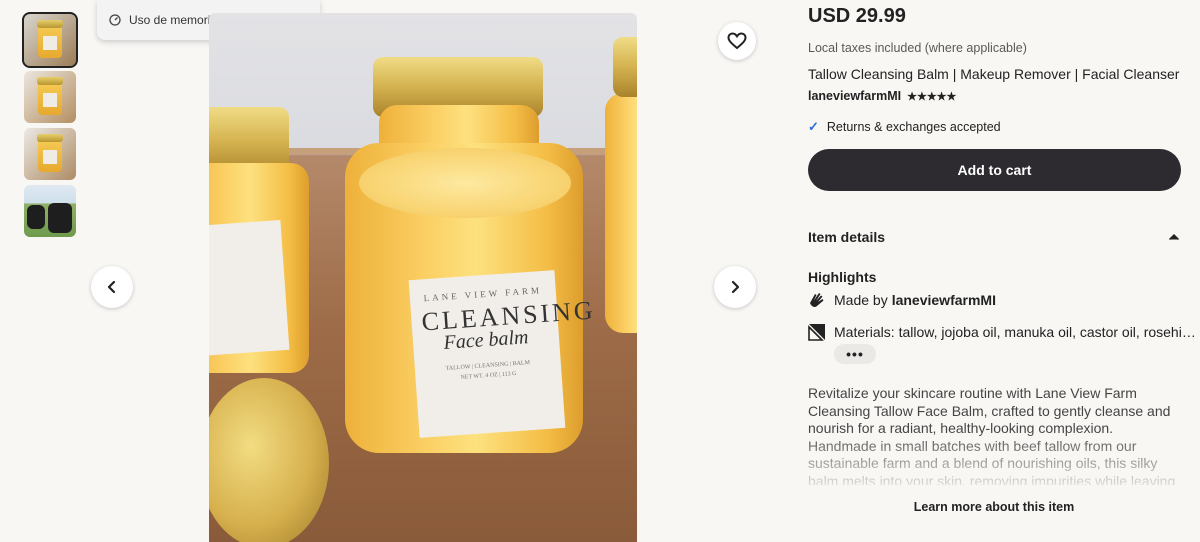 The width and height of the screenshot is (1200, 542). What do you see at coordinates (842, 277) in the screenshot?
I see `highlights-title: Highlights` at bounding box center [842, 277].